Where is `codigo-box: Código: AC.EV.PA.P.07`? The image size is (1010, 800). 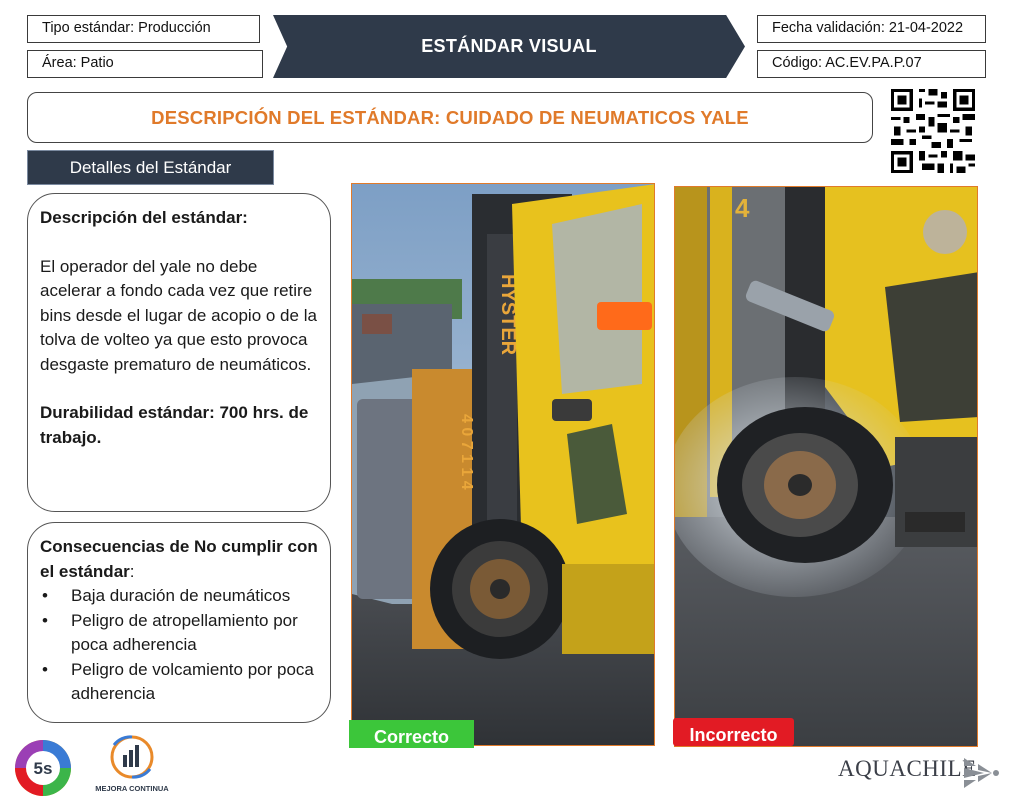 codigo-box: Código: AC.EV.PA.P.07 is located at coordinates (871, 64).